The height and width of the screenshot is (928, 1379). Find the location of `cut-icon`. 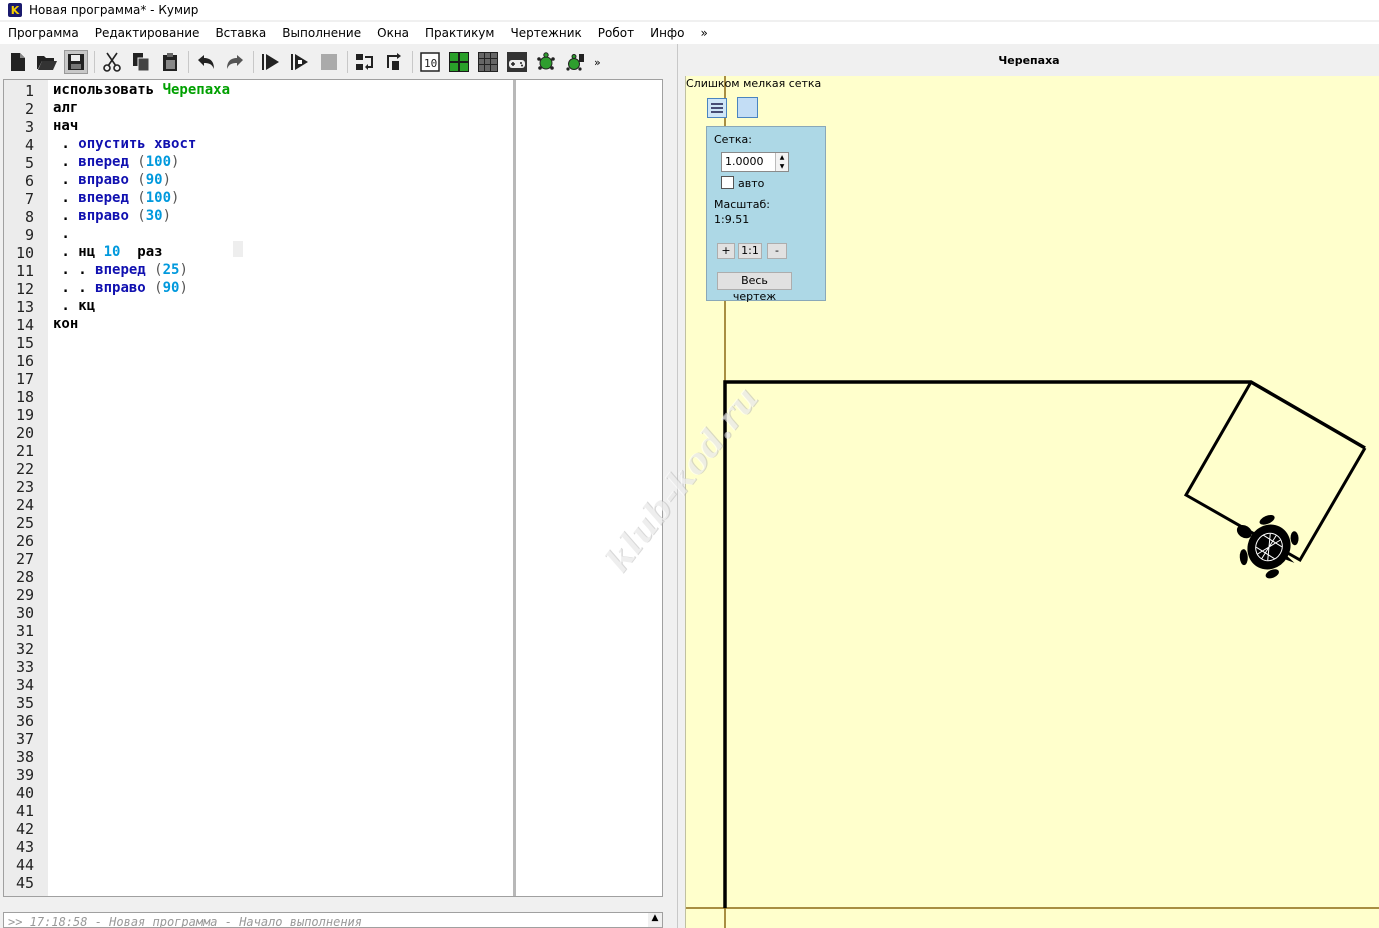

cut-icon is located at coordinates (112, 62).